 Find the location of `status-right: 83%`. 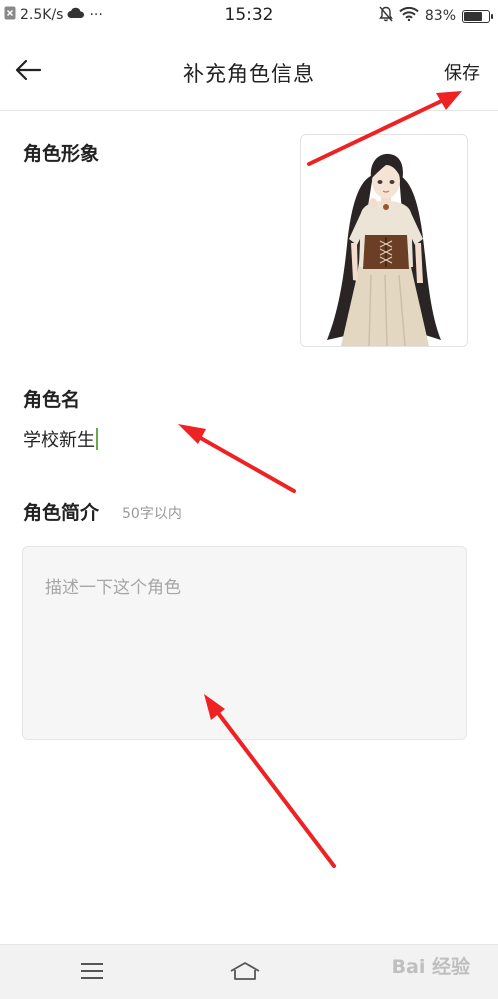

status-right: 83% is located at coordinates (435, 16).